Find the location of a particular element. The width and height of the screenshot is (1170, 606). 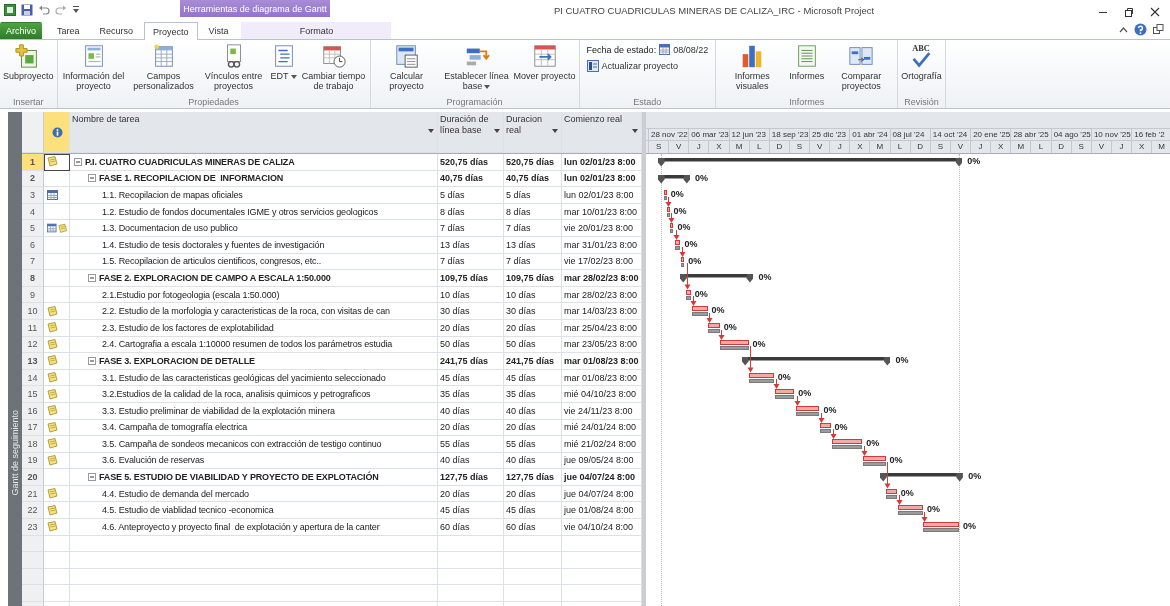

row-number: 13 is located at coordinates (33, 361).